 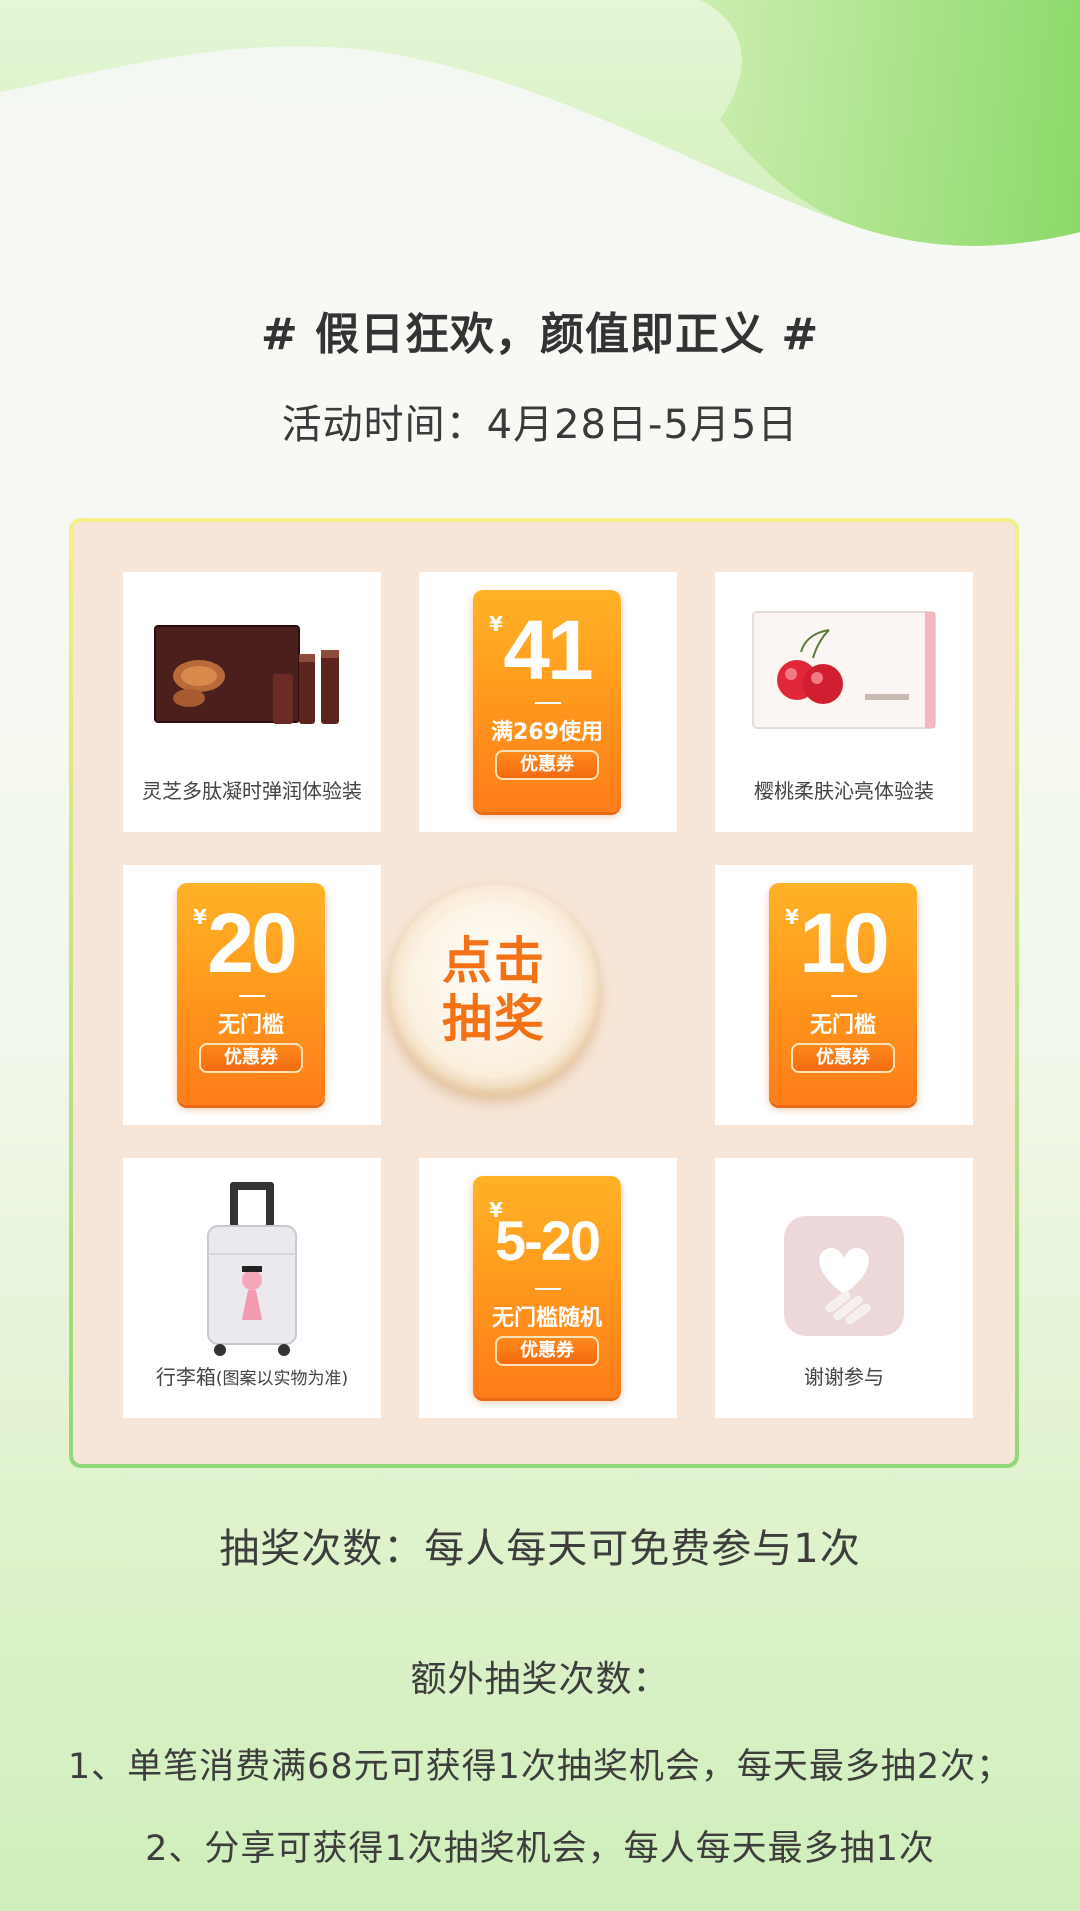 What do you see at coordinates (540, 1679) in the screenshot?
I see `extra-draws-title: 额外抽奖次数：` at bounding box center [540, 1679].